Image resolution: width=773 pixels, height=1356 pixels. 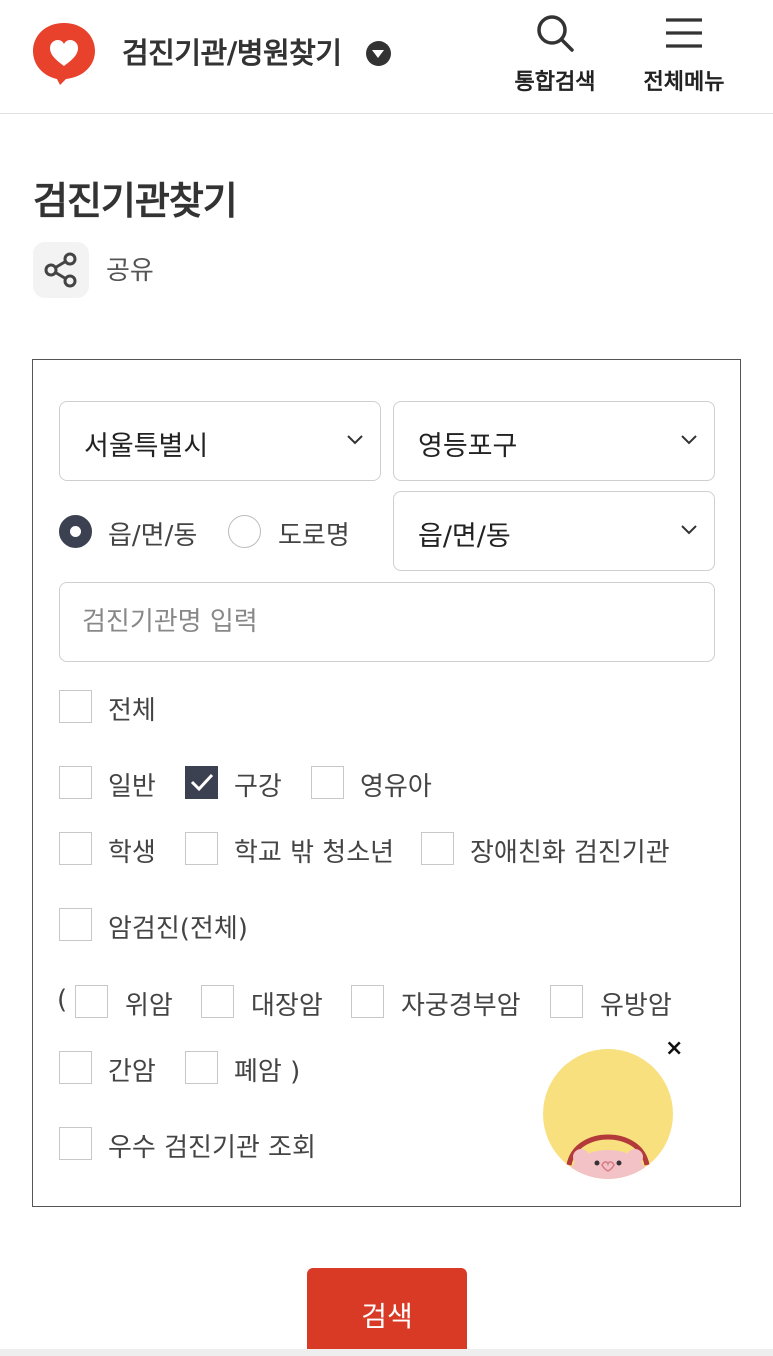 I want to click on radio-dong, so click(x=75, y=531).